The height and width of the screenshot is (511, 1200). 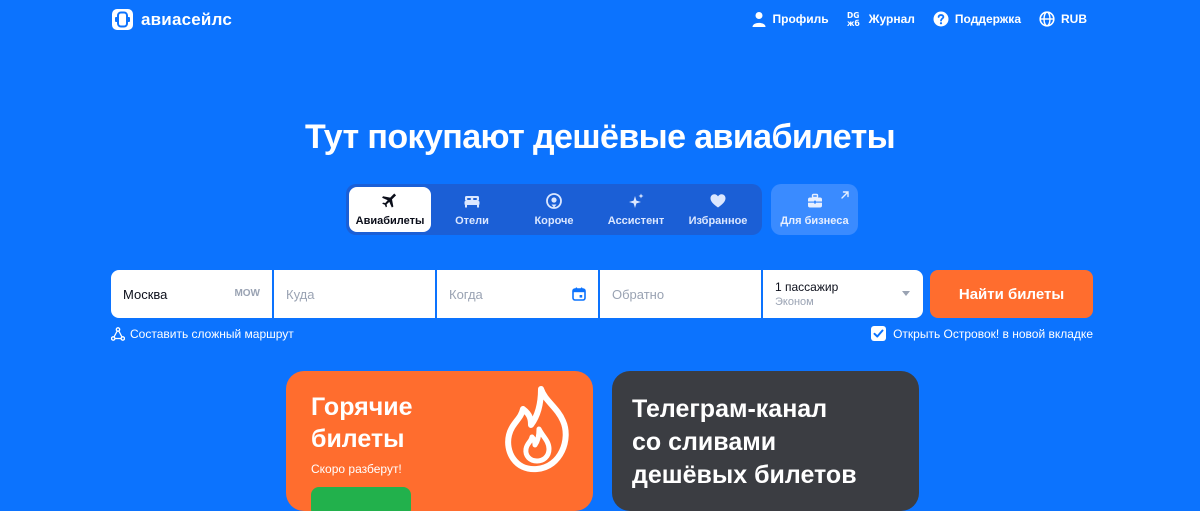 I want to click on route-icon, so click(x=118, y=334).